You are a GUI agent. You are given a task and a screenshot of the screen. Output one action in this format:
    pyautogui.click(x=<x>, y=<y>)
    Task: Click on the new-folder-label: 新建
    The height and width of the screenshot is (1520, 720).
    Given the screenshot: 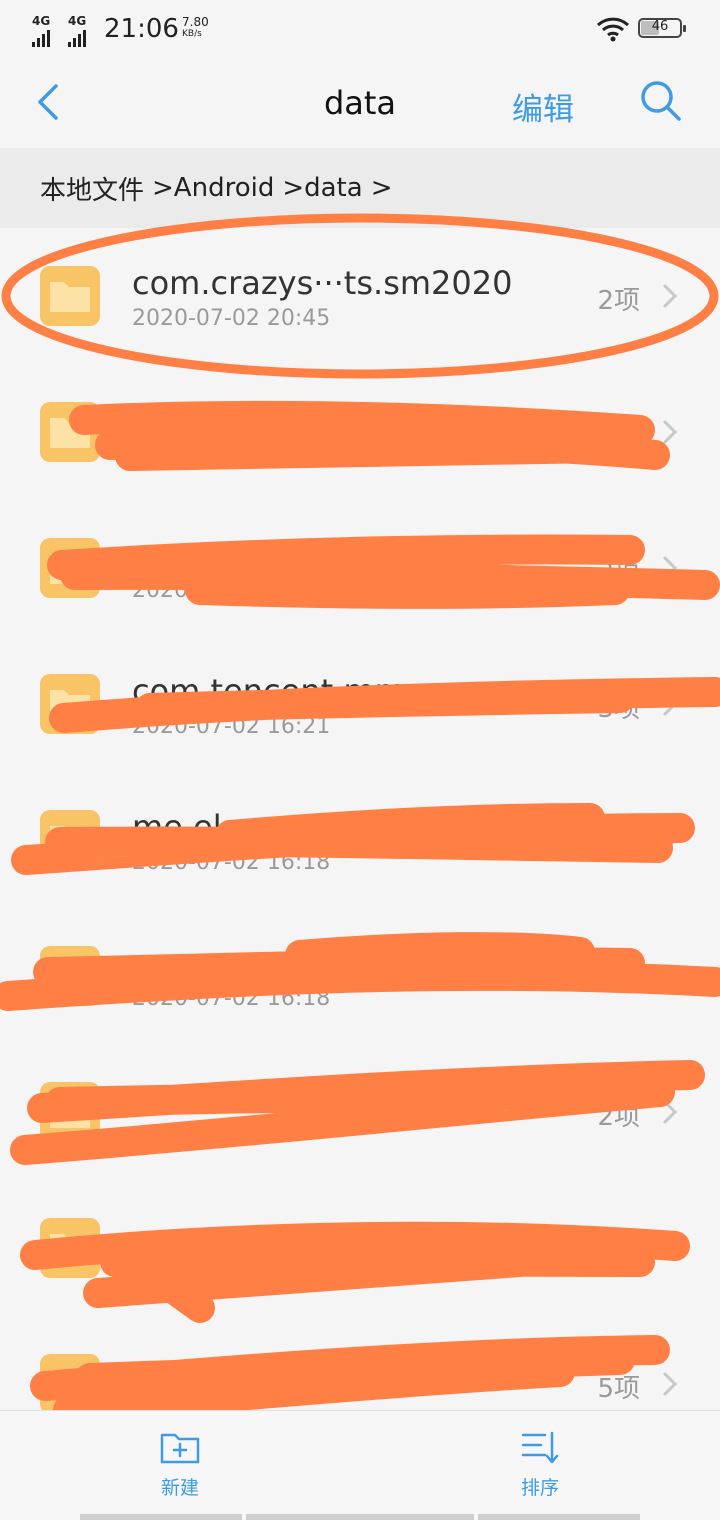 What is the action you would take?
    pyautogui.click(x=179, y=1488)
    